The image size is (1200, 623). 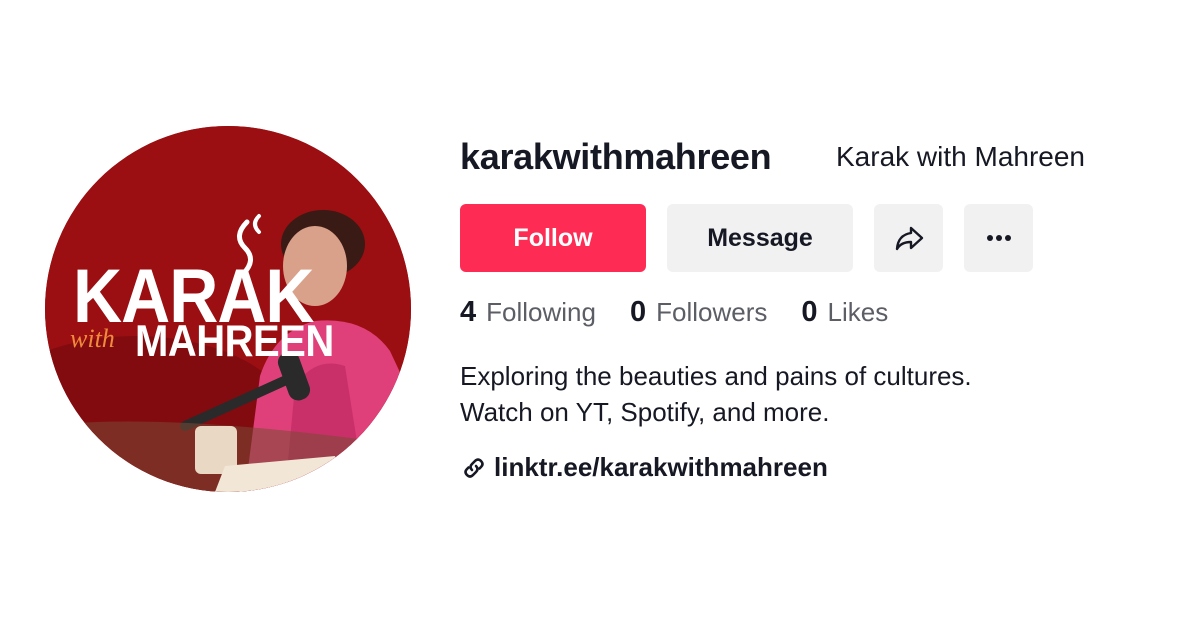 I want to click on stat-followers: 0 Followers, so click(x=698, y=312).